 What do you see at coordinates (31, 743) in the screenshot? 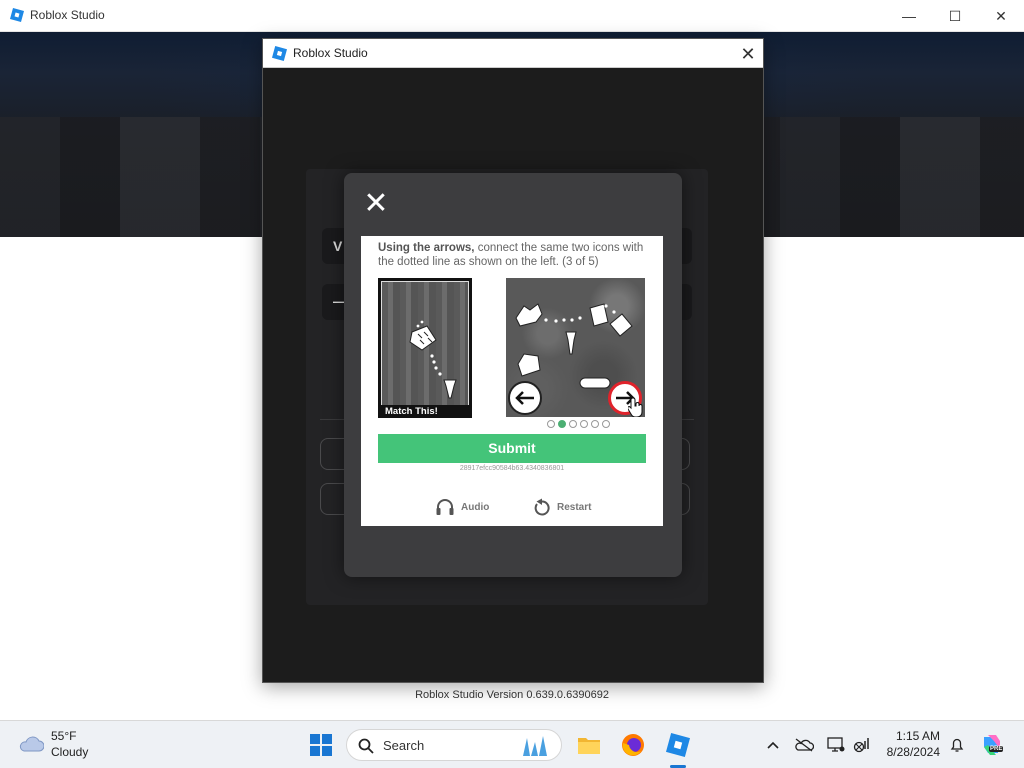
I see `cloud-icon` at bounding box center [31, 743].